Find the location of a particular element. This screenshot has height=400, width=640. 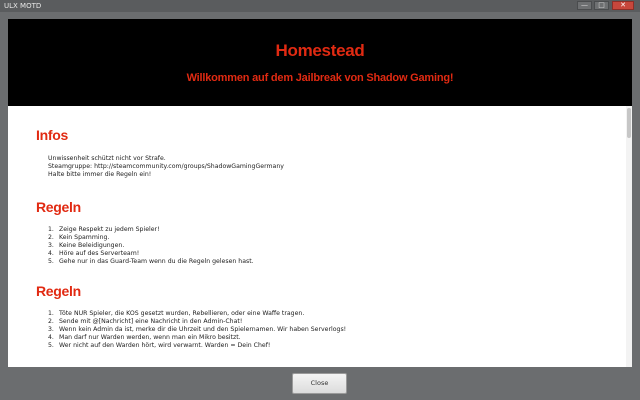

infos-heading: Infos is located at coordinates (52, 135).